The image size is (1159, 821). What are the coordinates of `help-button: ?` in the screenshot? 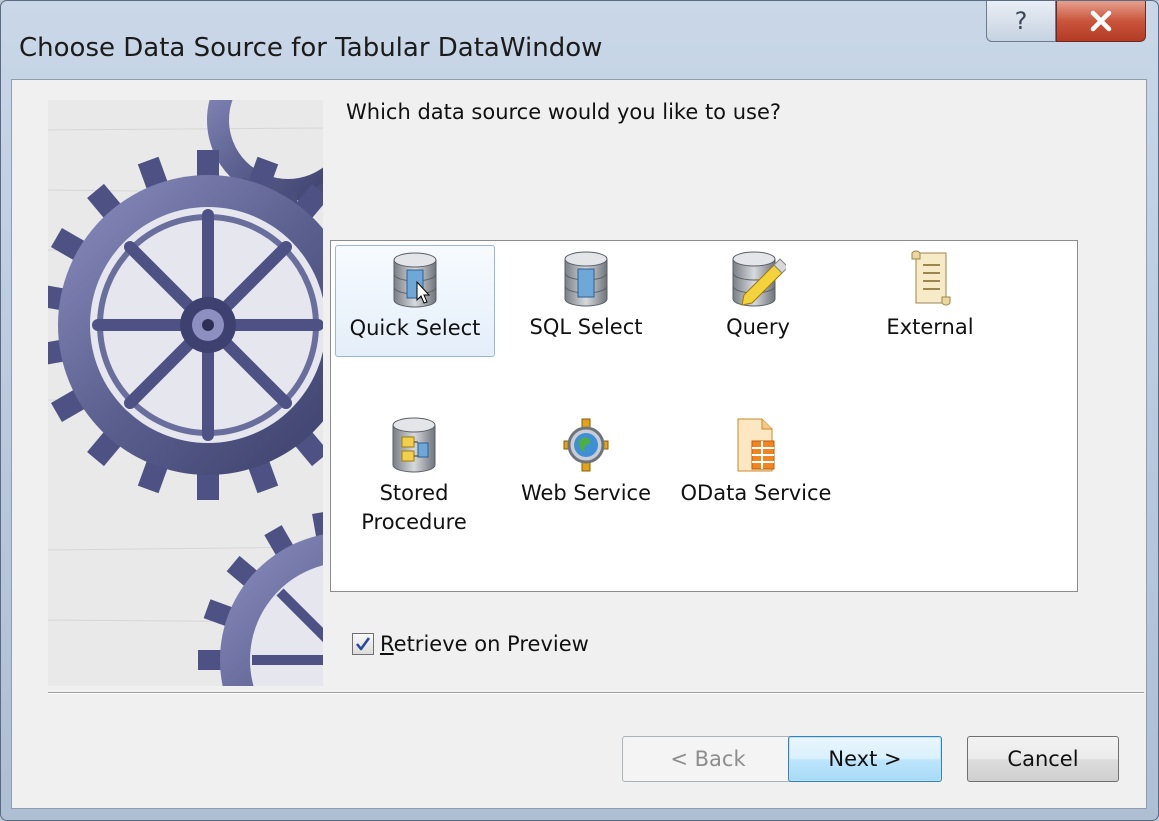 It's located at (1021, 21).